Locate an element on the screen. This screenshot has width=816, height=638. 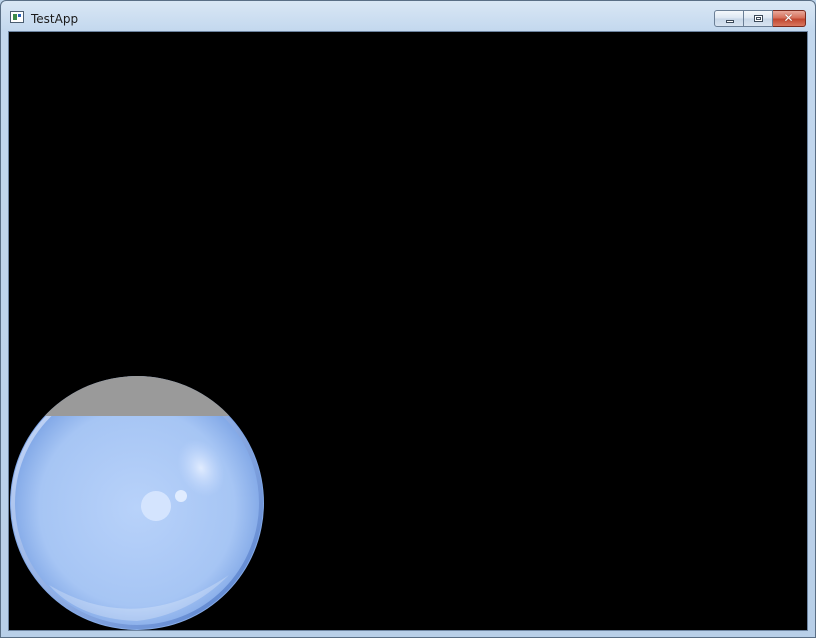
close-icon: ✕ is located at coordinates (788, 18).